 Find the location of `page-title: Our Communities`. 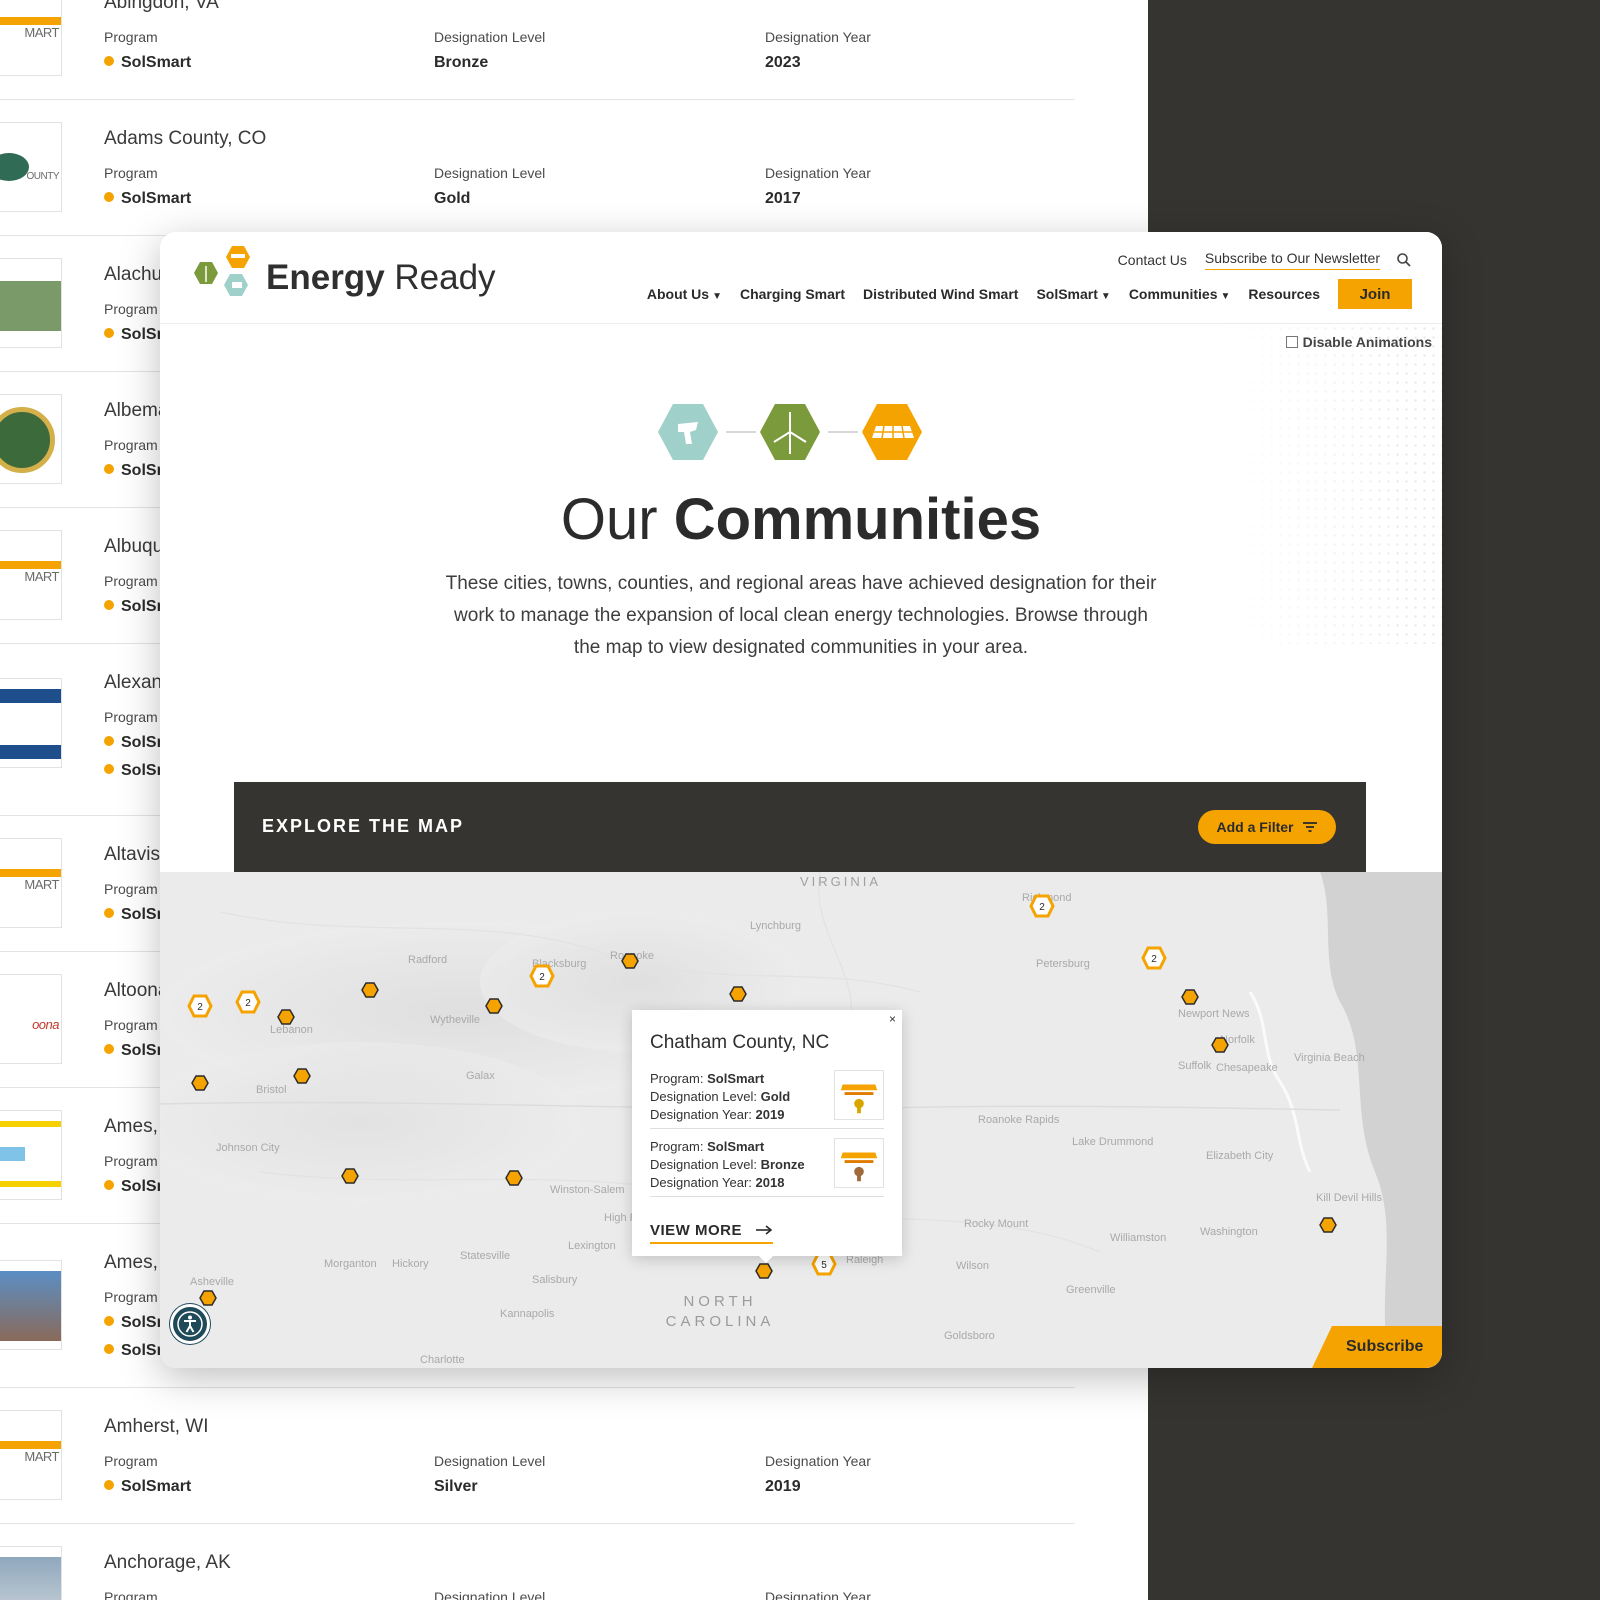

page-title: Our Communities is located at coordinates (801, 519).